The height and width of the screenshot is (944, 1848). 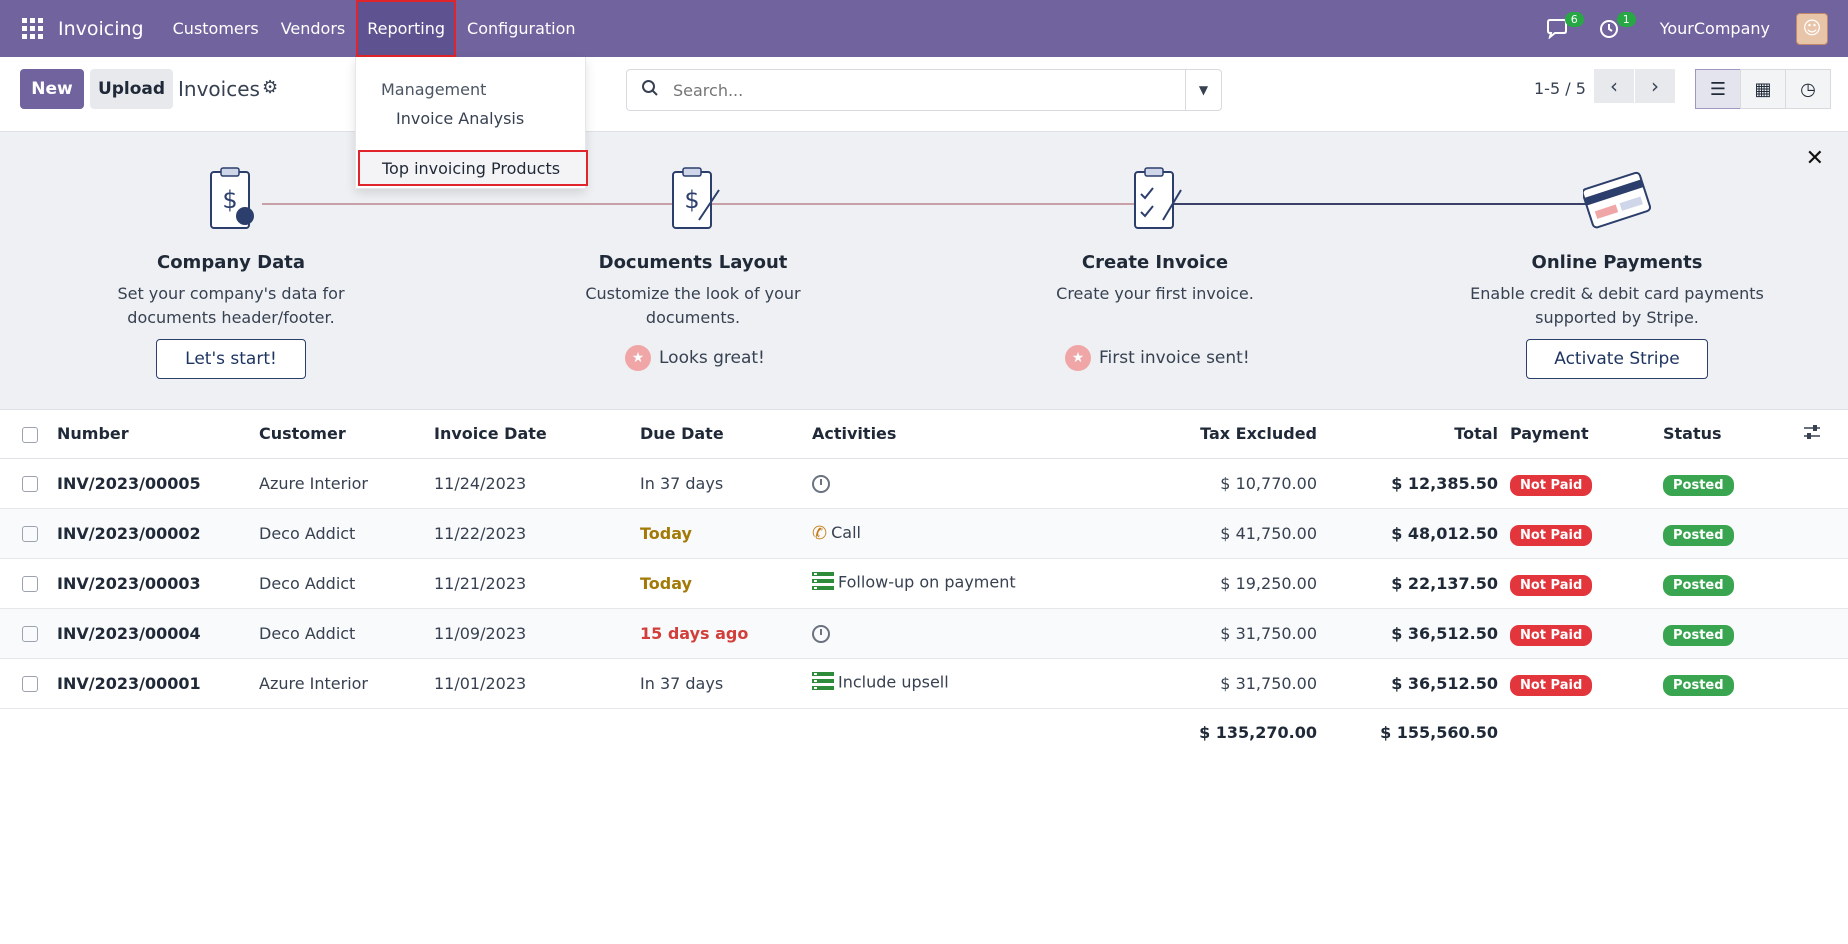 What do you see at coordinates (346, 434) in the screenshot?
I see `col-customer: Customer` at bounding box center [346, 434].